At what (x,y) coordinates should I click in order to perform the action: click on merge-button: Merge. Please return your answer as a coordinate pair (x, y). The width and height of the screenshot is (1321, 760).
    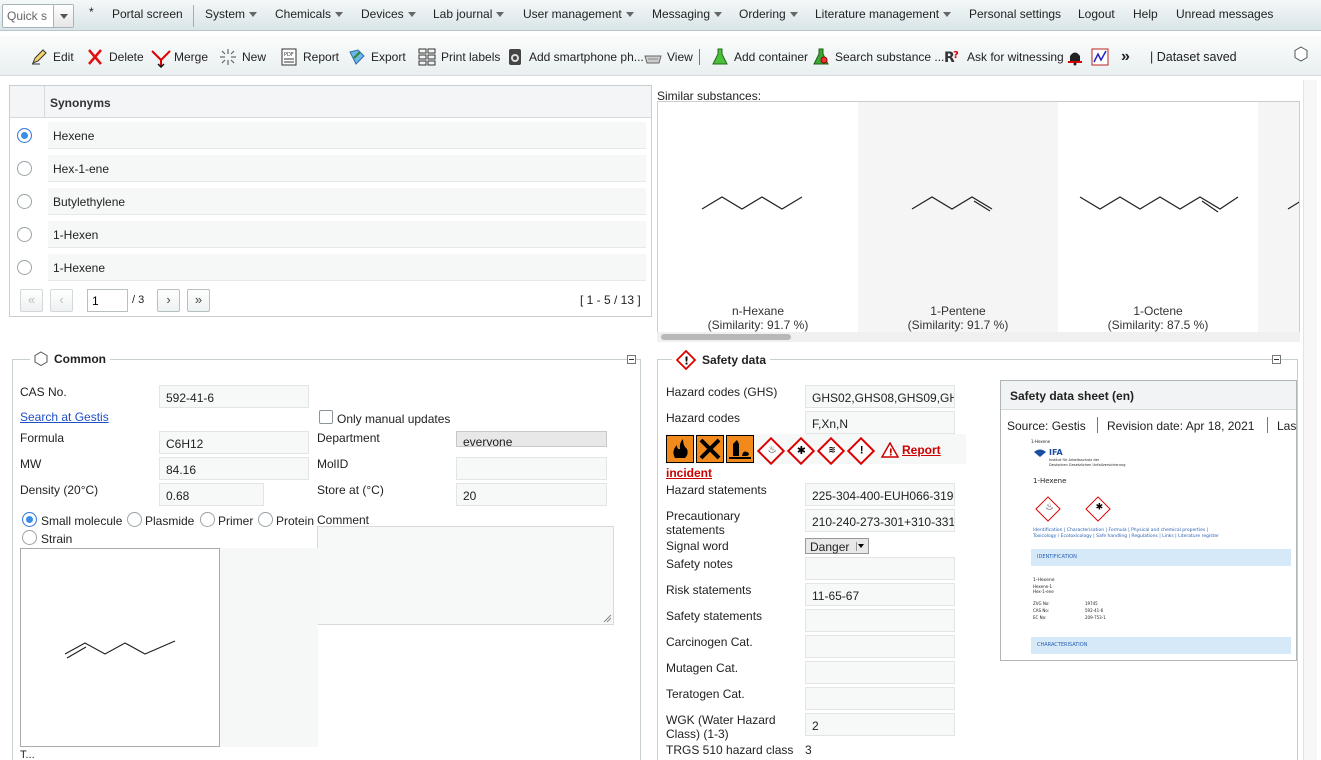
    Looking at the image, I should click on (179, 58).